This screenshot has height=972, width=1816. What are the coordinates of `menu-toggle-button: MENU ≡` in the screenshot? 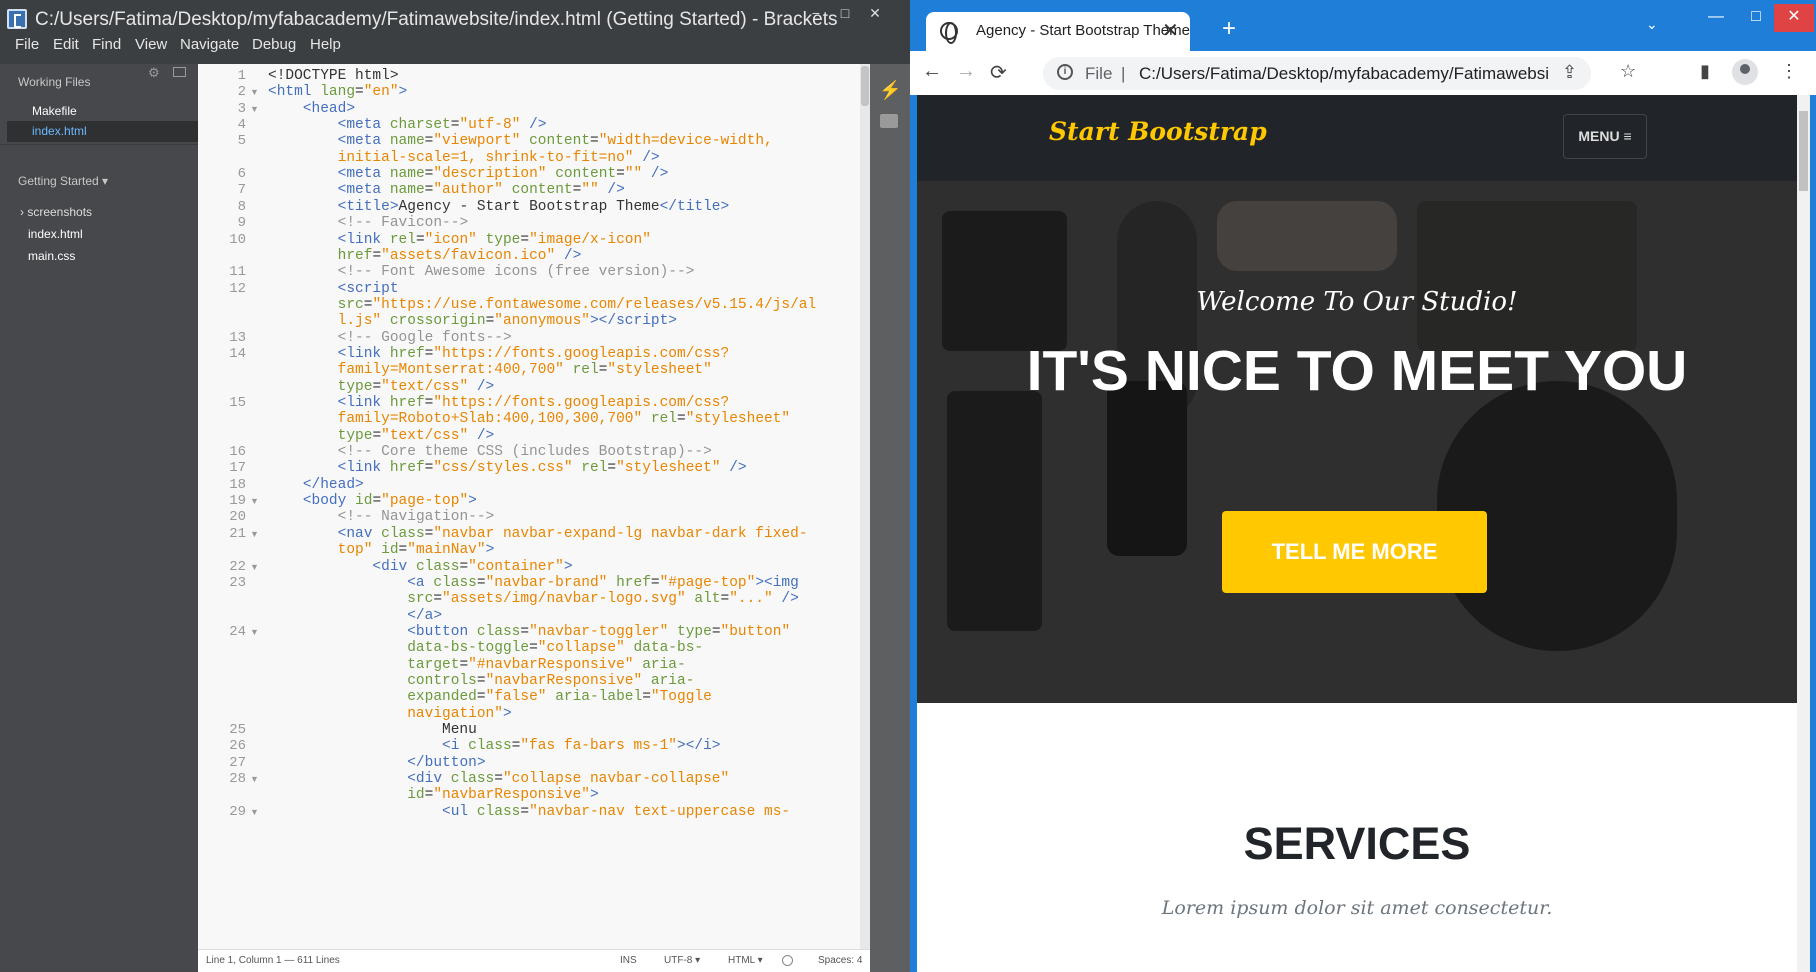 It's located at (1605, 136).